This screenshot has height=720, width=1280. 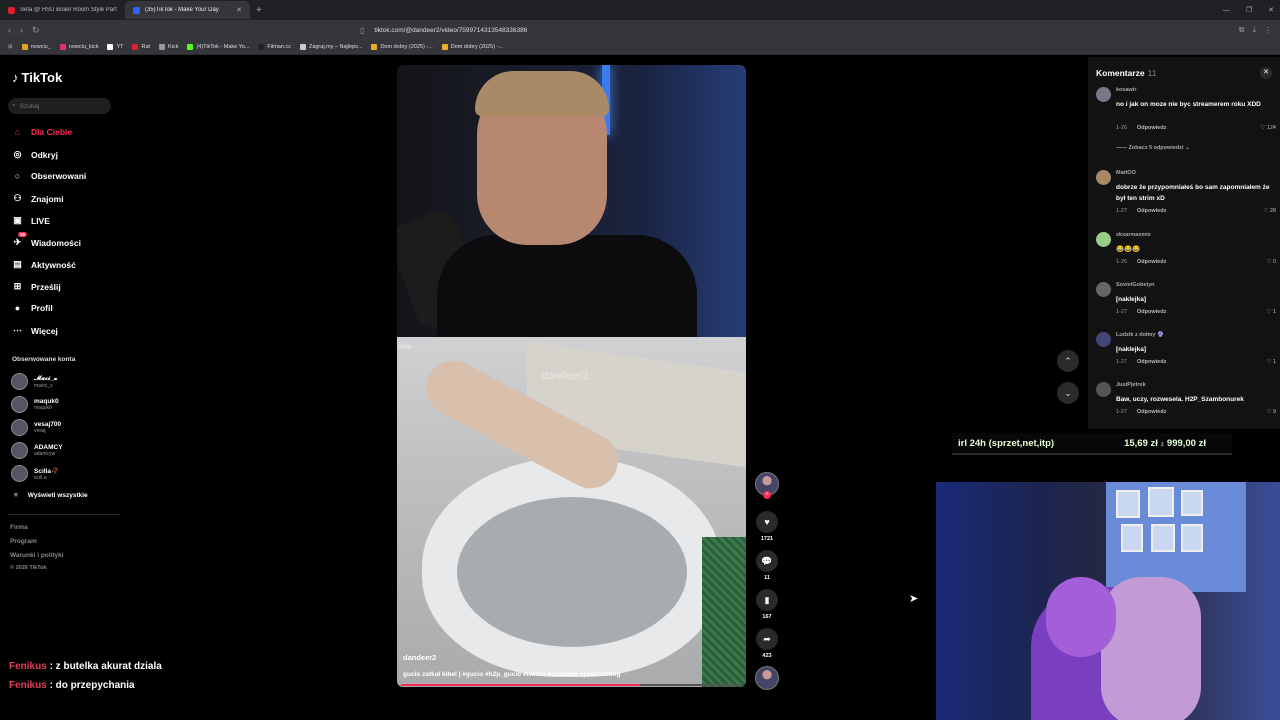 What do you see at coordinates (28, 568) in the screenshot?
I see `copyright: © 2026 TikTok` at bounding box center [28, 568].